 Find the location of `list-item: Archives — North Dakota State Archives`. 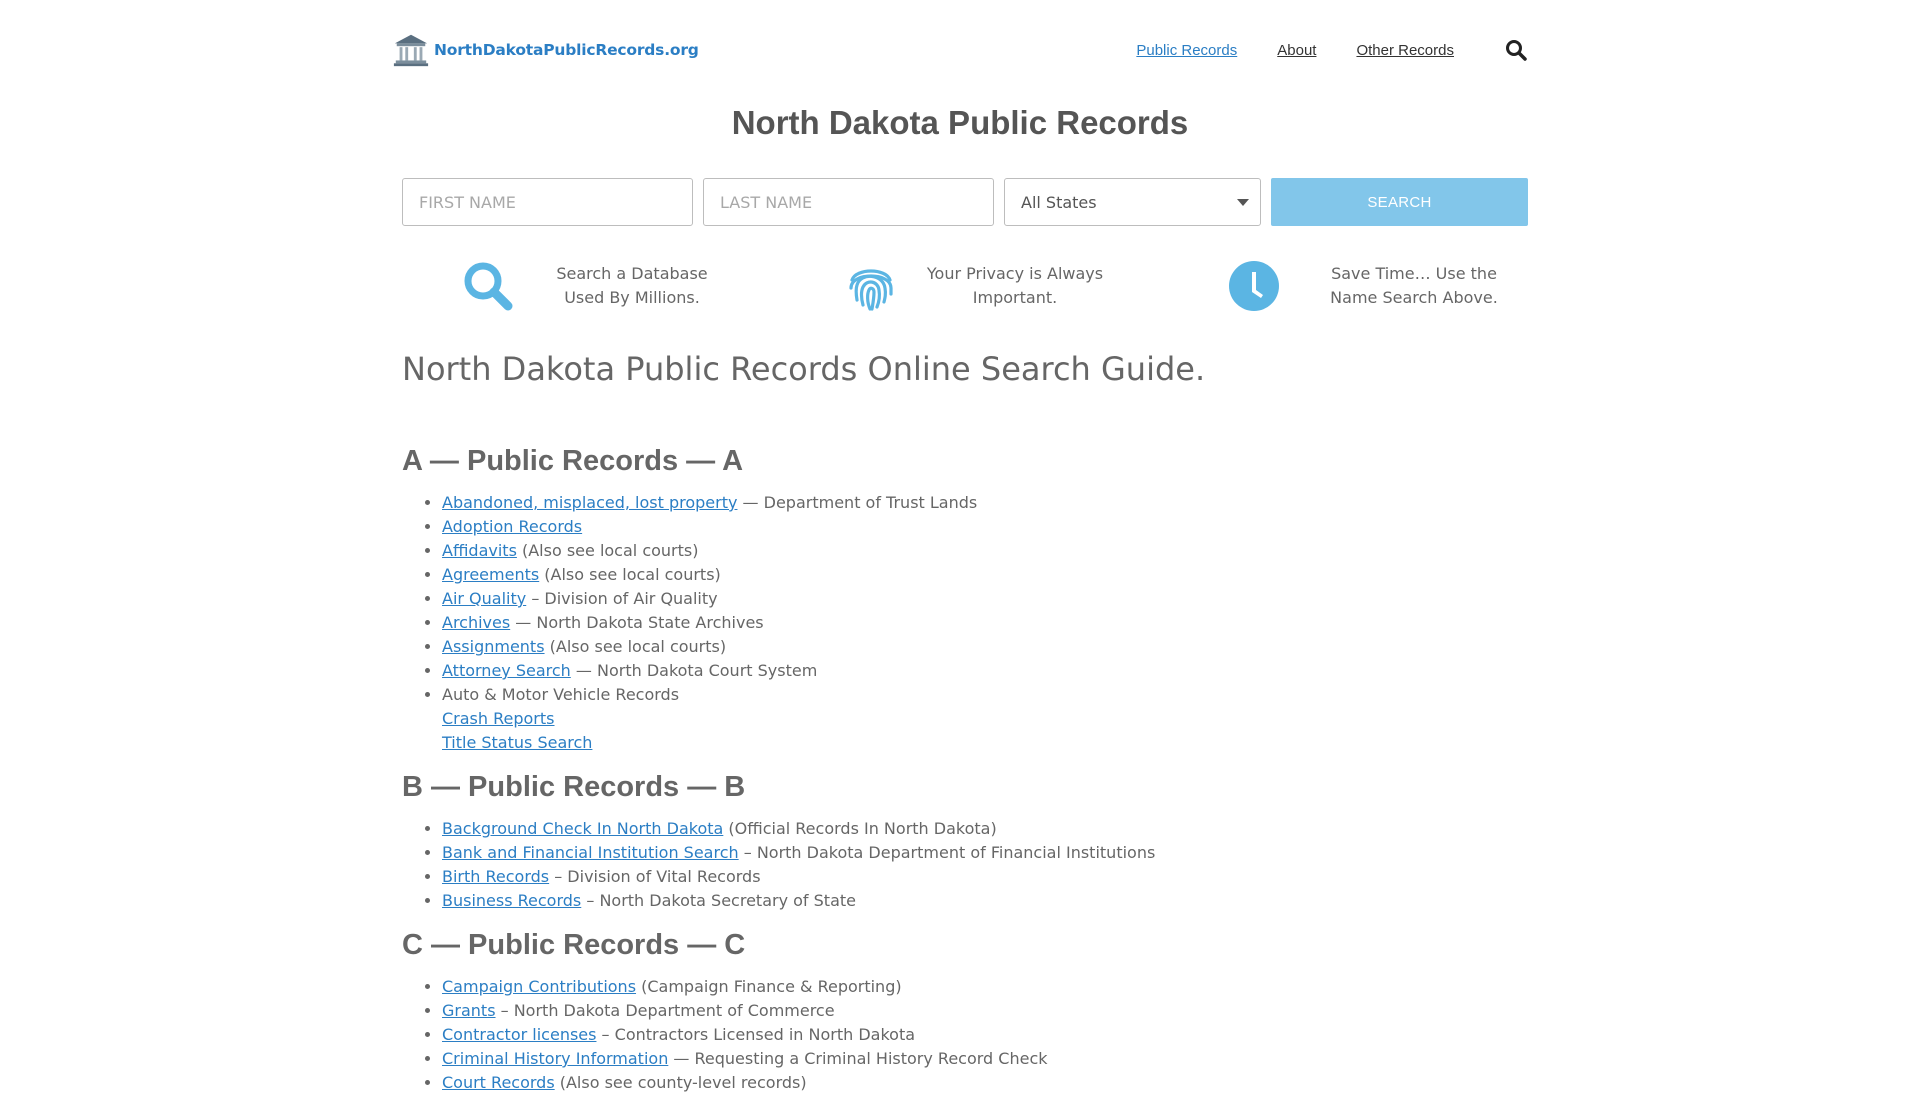

list-item: Archives — North Dakota State Archives is located at coordinates (985, 623).